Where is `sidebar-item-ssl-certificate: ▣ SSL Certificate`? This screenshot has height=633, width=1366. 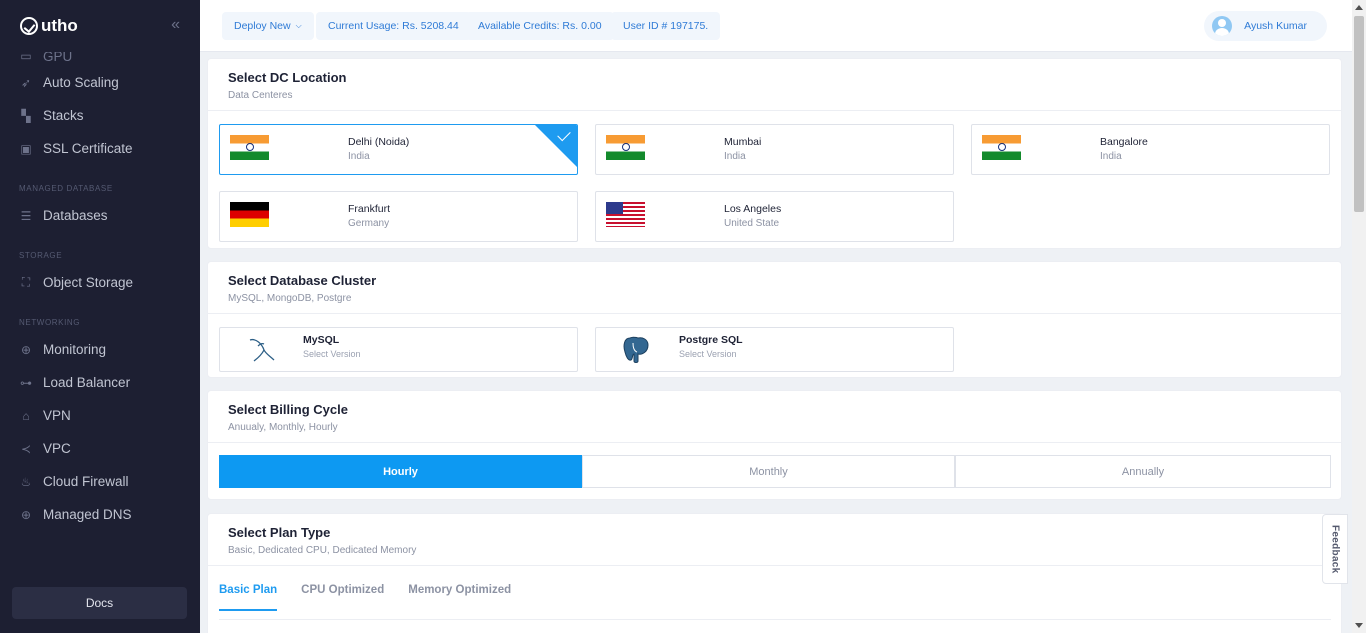
sidebar-item-ssl-certificate: ▣ SSL Certificate is located at coordinates (100, 148).